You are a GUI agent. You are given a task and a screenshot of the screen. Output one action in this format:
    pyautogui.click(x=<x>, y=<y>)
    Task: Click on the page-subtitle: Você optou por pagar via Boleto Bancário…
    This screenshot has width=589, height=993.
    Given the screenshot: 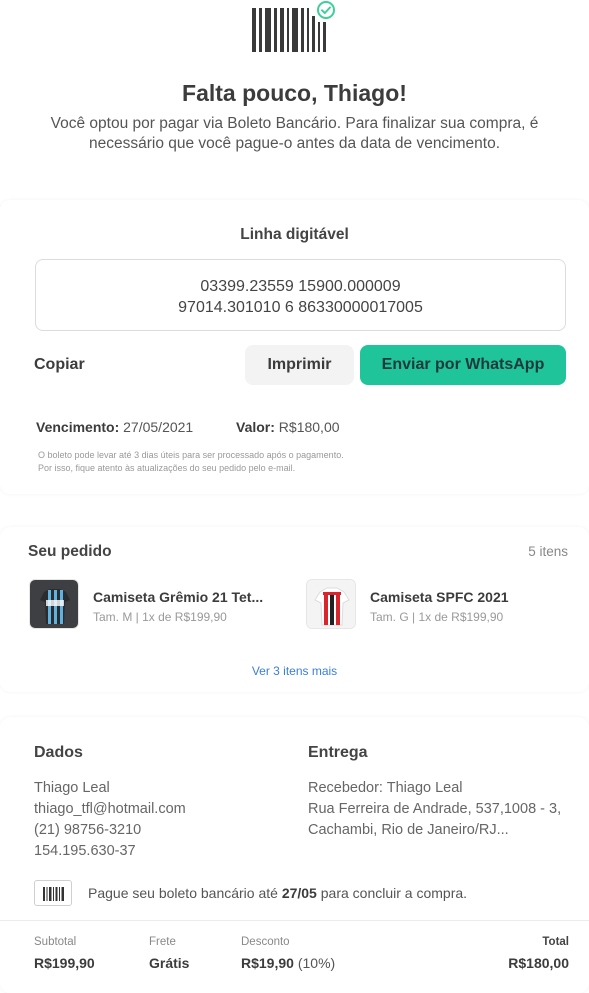 What is the action you would take?
    pyautogui.click(x=294, y=134)
    